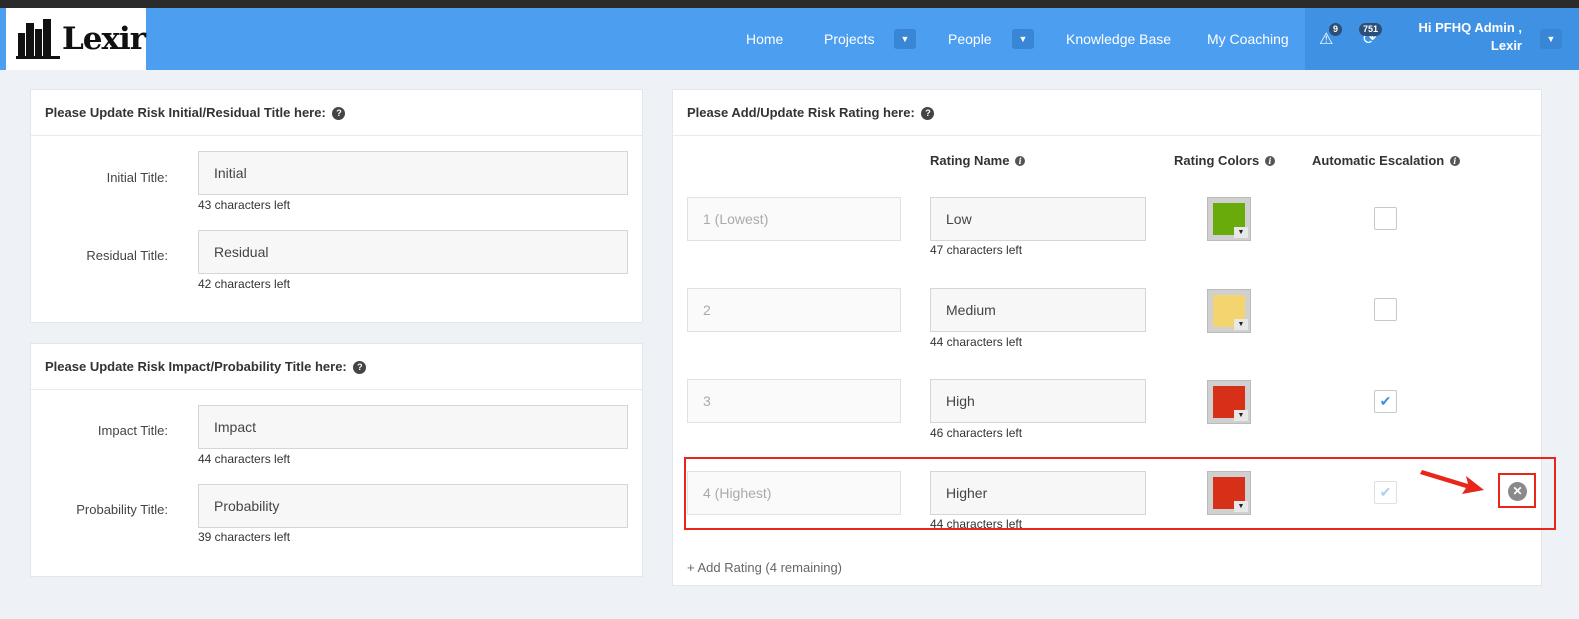 This screenshot has width=1579, height=619. Describe the element at coordinates (1452, 482) in the screenshot. I see `arrow-annotation-icon` at that location.